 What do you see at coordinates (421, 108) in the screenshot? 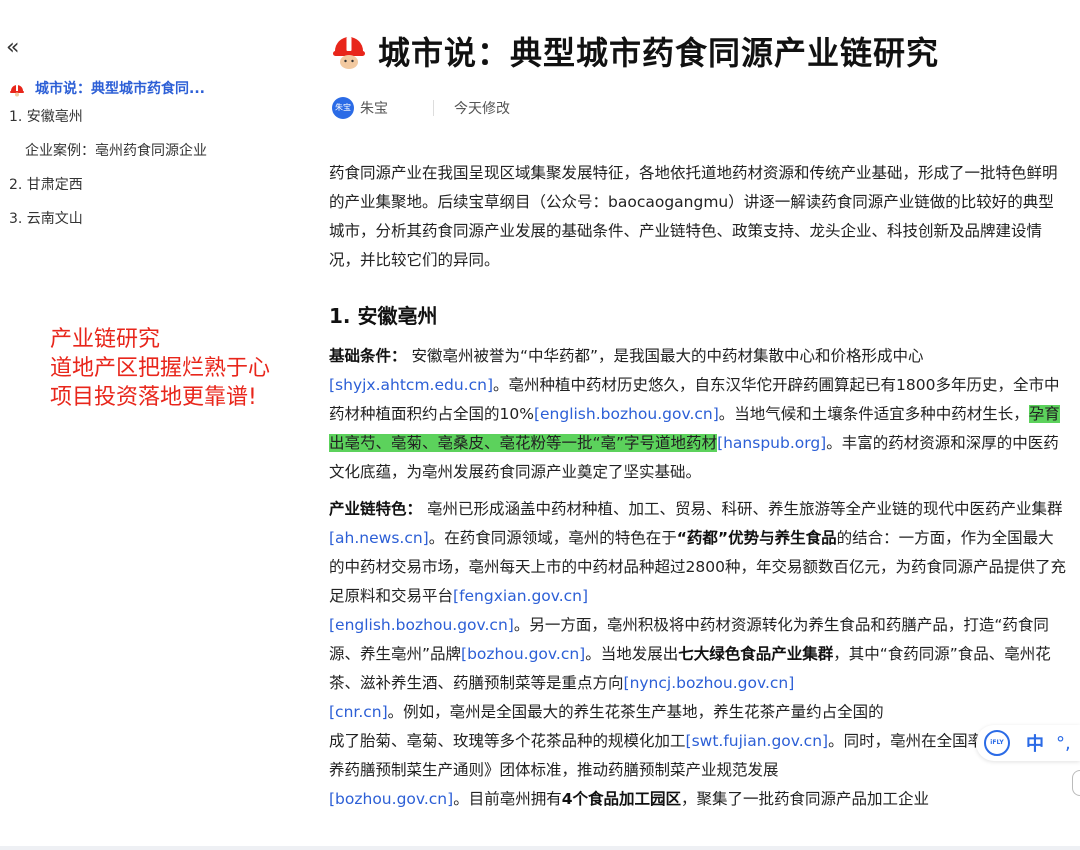
I see `doc-meta: 朱宝 朱宝 今天修改` at bounding box center [421, 108].